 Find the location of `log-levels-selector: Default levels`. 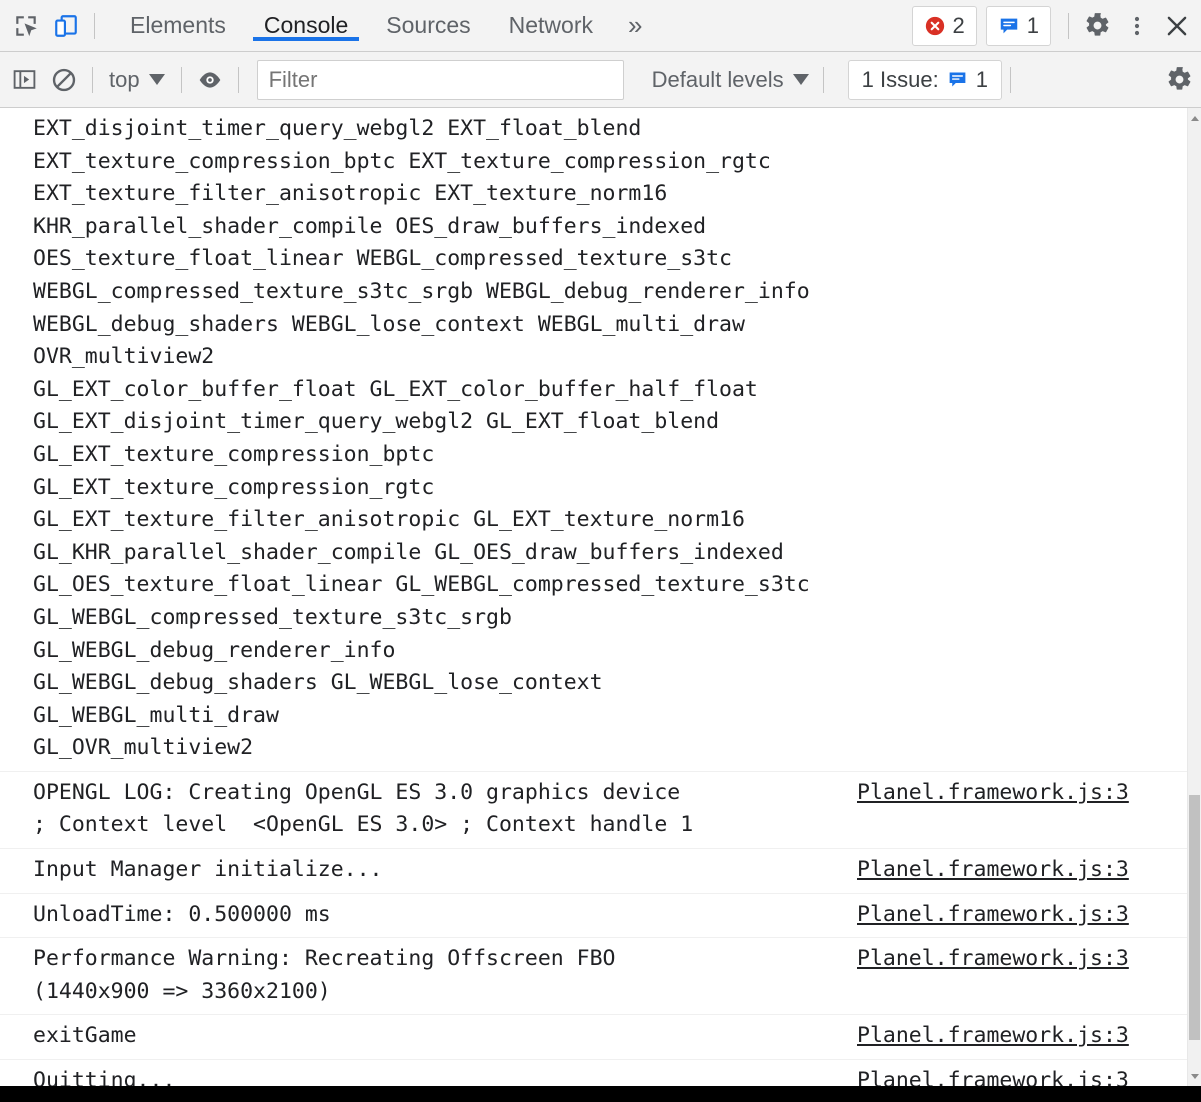

log-levels-selector: Default levels is located at coordinates (730, 80).